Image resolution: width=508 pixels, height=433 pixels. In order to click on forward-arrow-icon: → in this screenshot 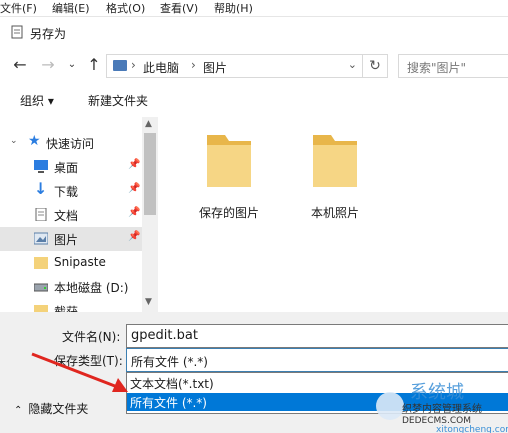, I will do `click(48, 65)`.